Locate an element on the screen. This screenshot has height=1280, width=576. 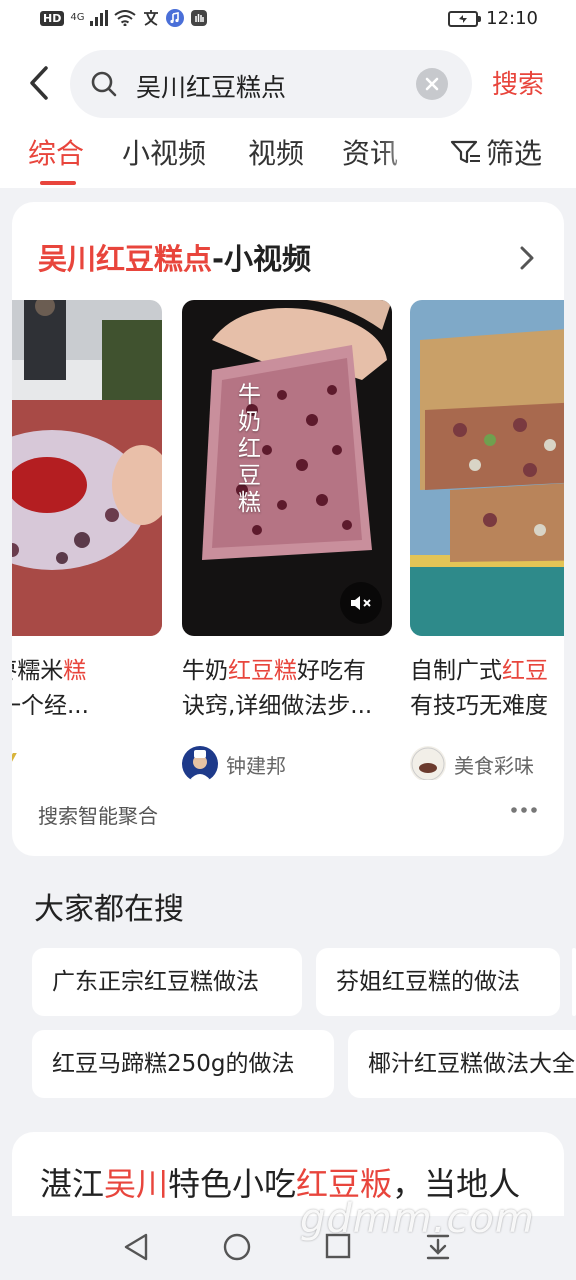
video-title-text: 牛奶 is located at coordinates (205, 671).